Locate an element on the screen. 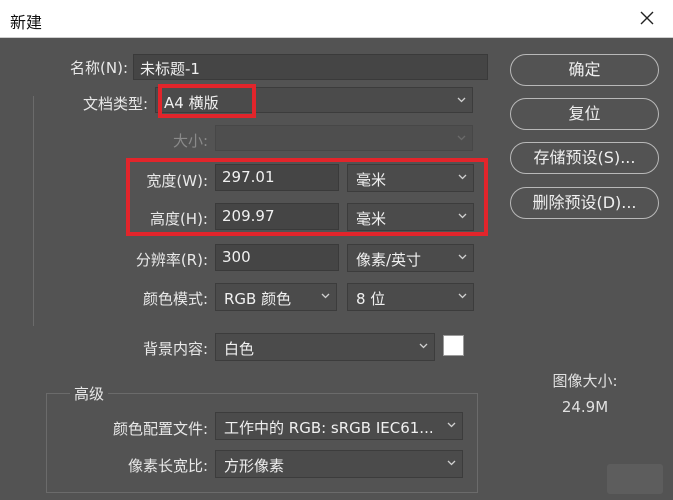 Image resolution: width=673 pixels, height=500 pixels. highlight-doc-type is located at coordinates (207, 101).